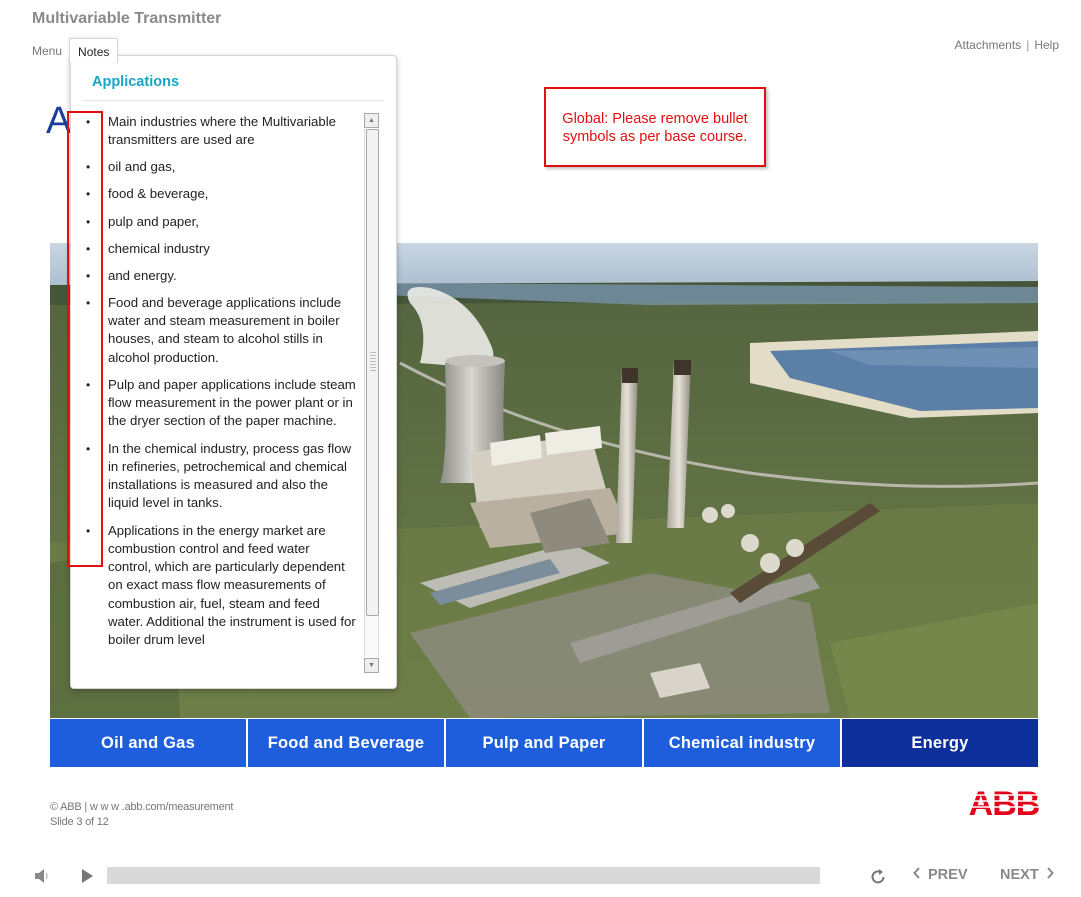 This screenshot has width=1081, height=897. I want to click on player-controls: PREV NEXT, so click(540, 876).